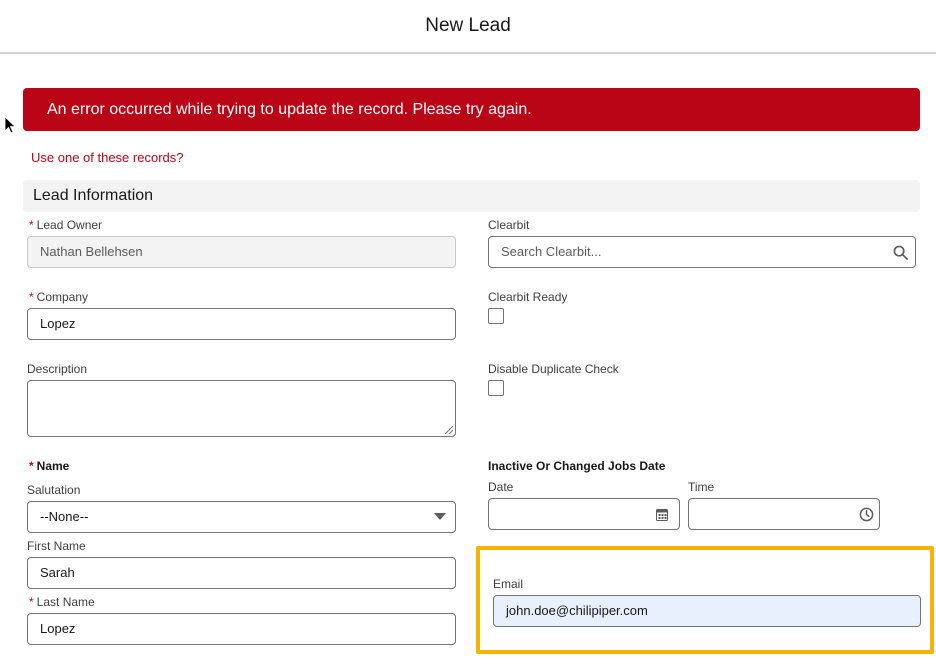  Describe the element at coordinates (10, 125) in the screenshot. I see `cursor-icon` at that location.